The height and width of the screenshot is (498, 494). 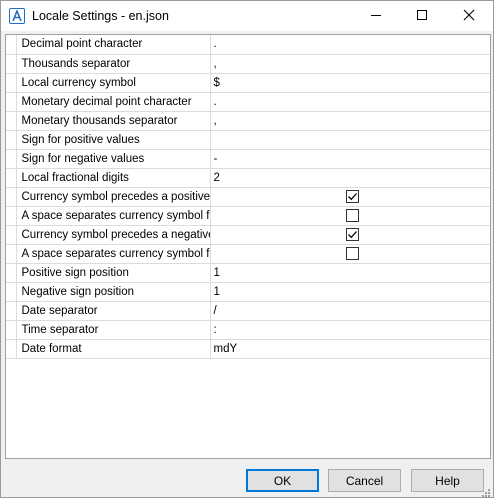 I want to click on setting-label: Local fractional digits, so click(x=113, y=178).